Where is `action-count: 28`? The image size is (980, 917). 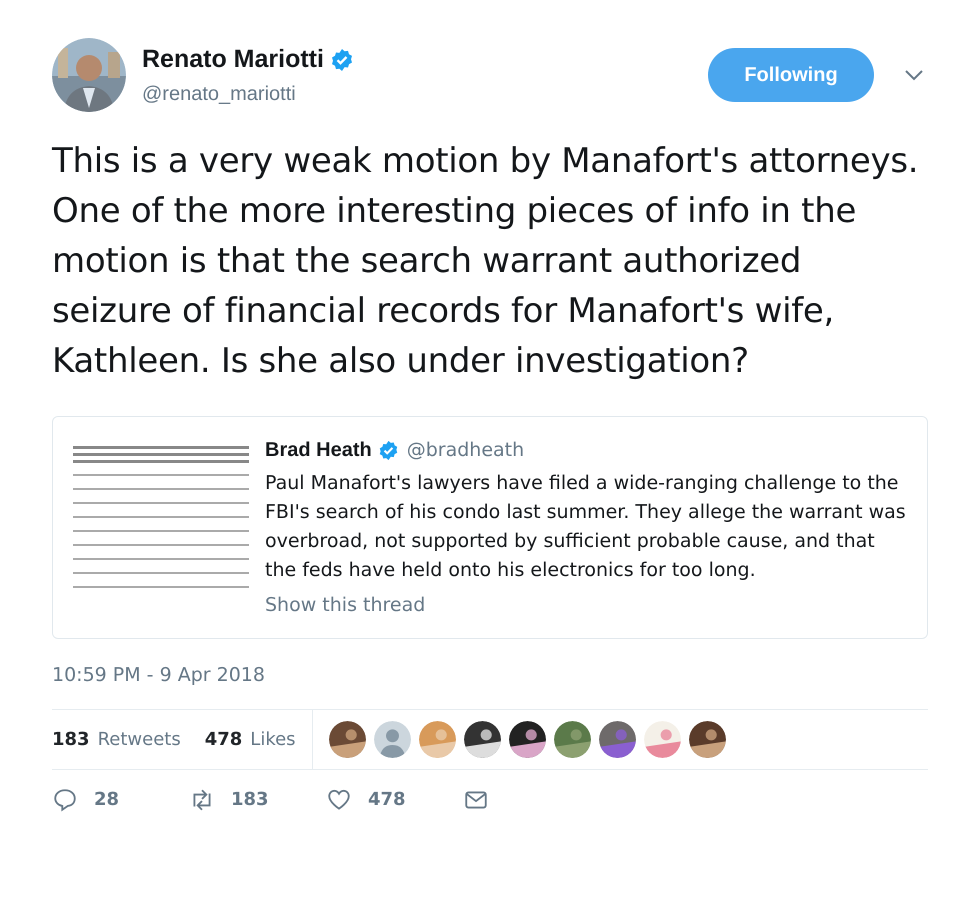 action-count: 28 is located at coordinates (107, 800).